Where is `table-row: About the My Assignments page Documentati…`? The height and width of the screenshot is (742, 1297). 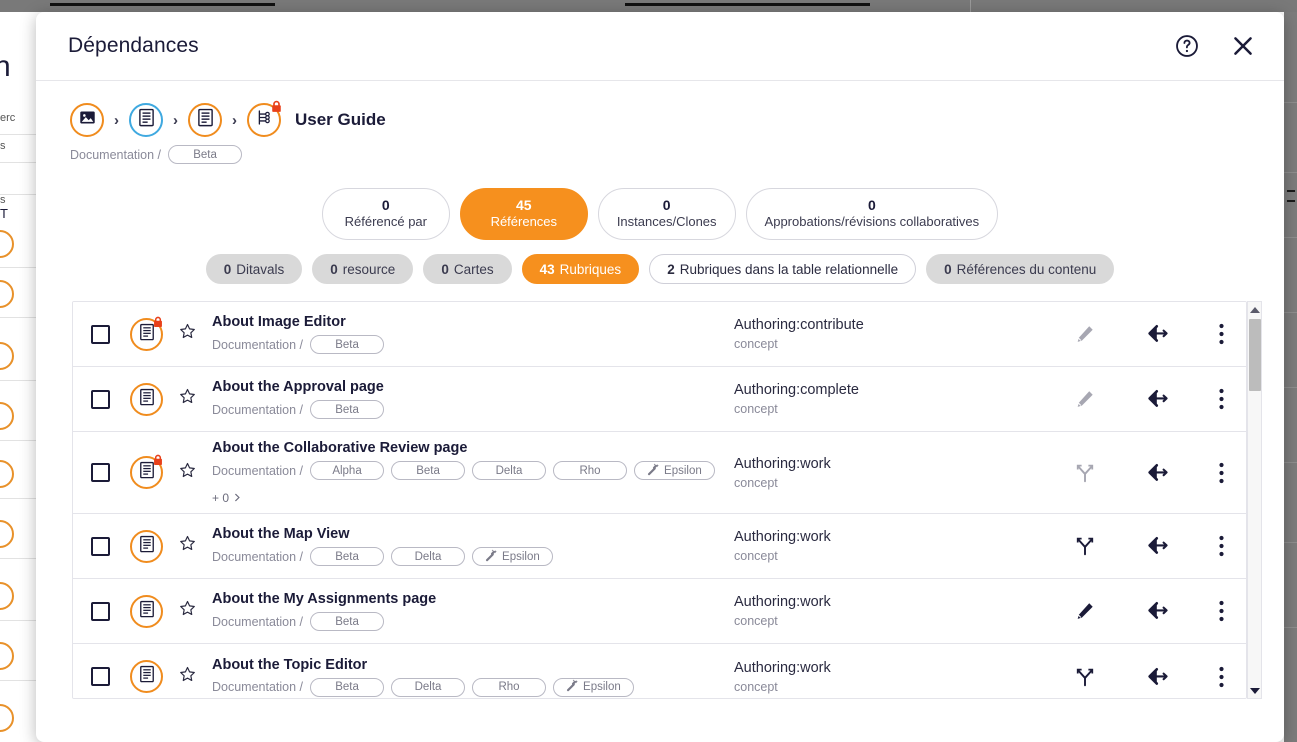
table-row: About the My Assignments page Documentati… is located at coordinates (659, 611).